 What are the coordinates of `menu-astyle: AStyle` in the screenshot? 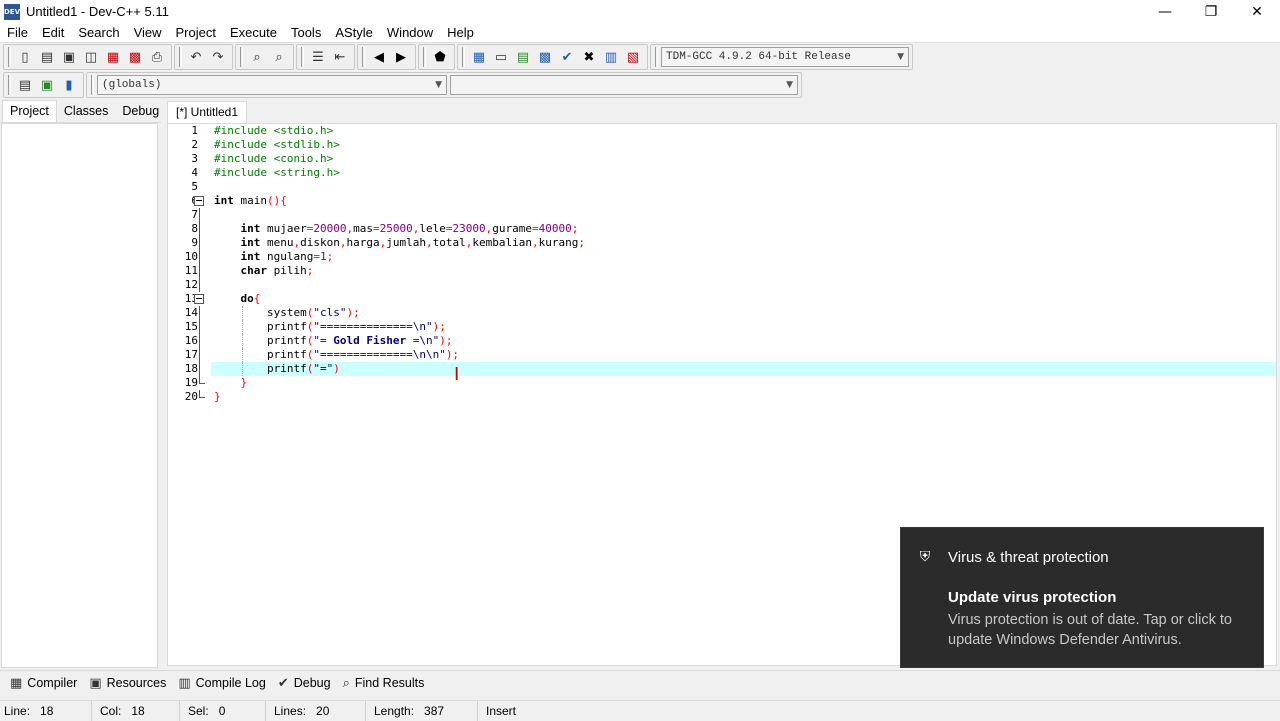 It's located at (354, 33).